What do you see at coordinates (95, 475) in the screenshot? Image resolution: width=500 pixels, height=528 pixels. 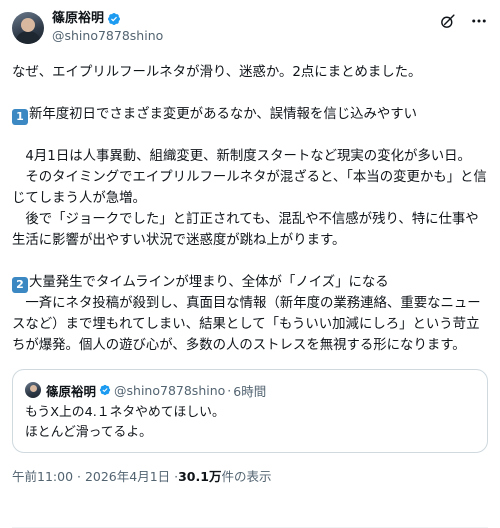 I see `timestamp: 午前11:00 · 2026年4月1日 ·` at bounding box center [95, 475].